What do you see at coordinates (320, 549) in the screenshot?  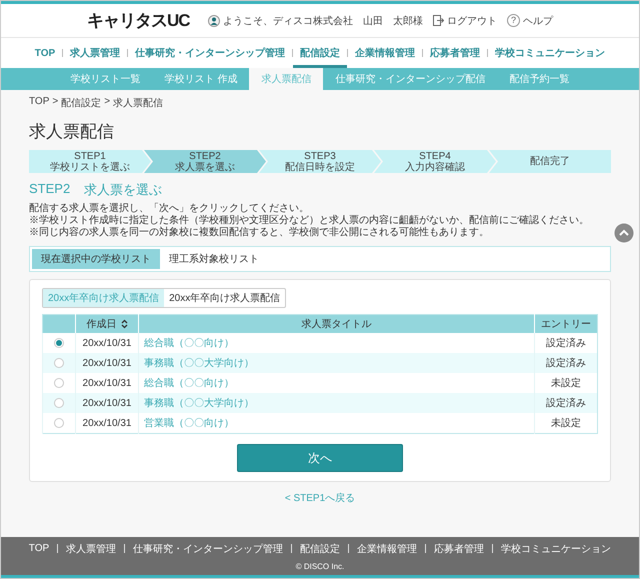 I see `footer-link: 配信設定` at bounding box center [320, 549].